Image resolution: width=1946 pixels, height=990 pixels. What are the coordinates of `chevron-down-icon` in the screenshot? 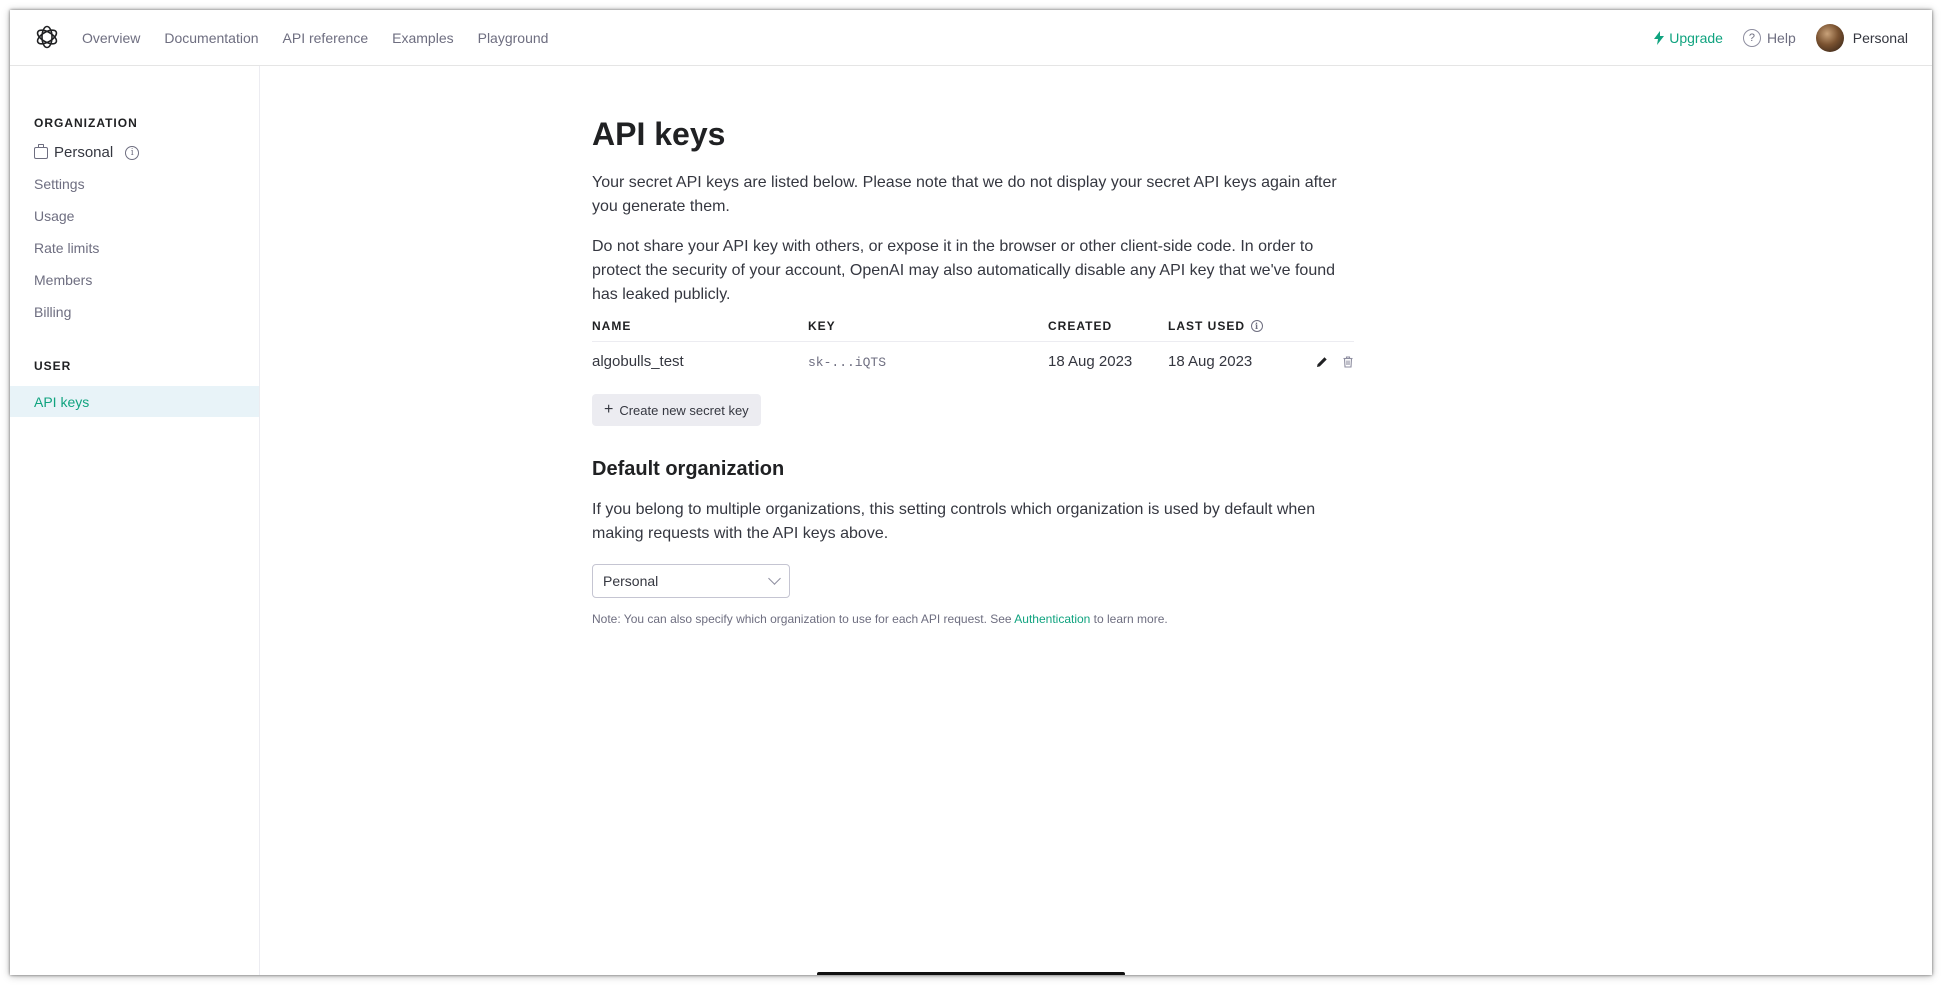 It's located at (774, 578).